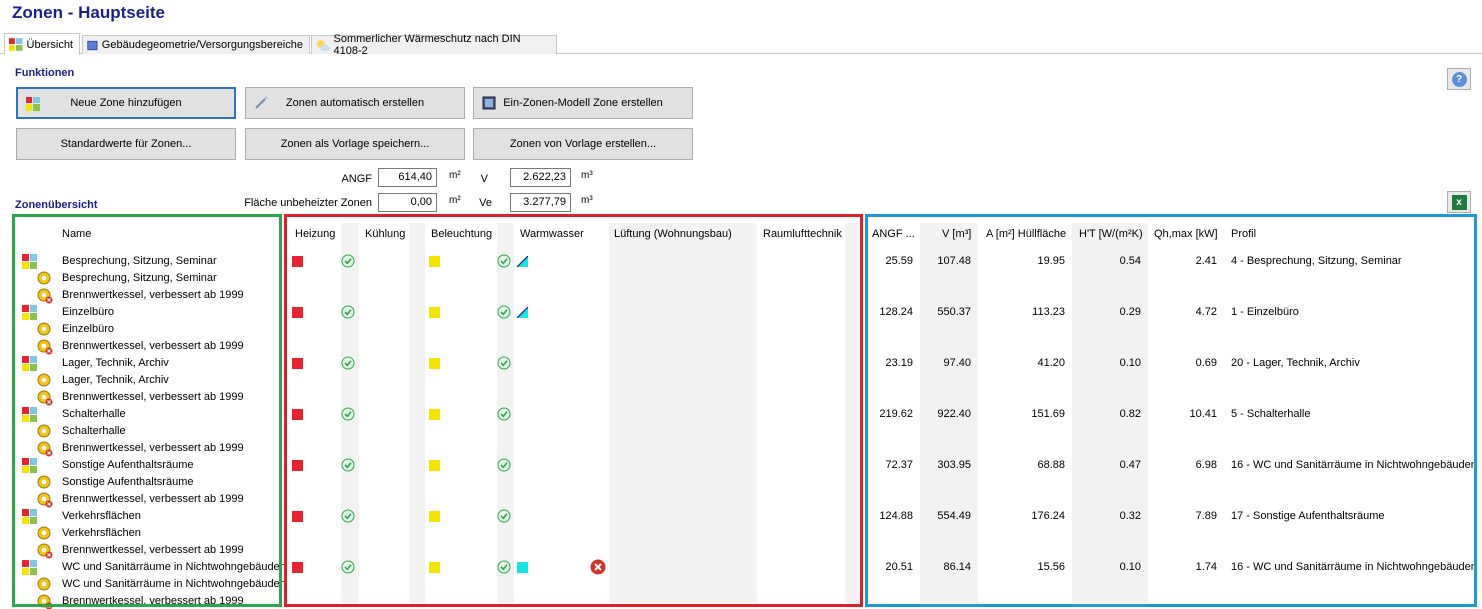 This screenshot has width=1482, height=609. Describe the element at coordinates (45, 73) in the screenshot. I see `functions-label: Funktionen` at that location.